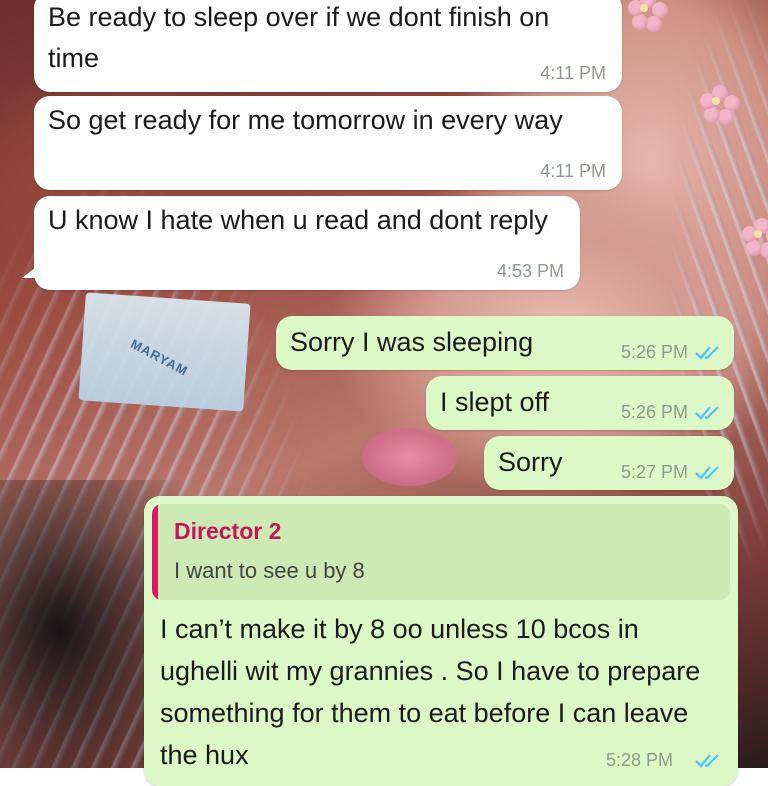 Image resolution: width=768 pixels, height=786 pixels. I want to click on quoted-reply: Director 2 I want to see u by 8, so click(441, 552).